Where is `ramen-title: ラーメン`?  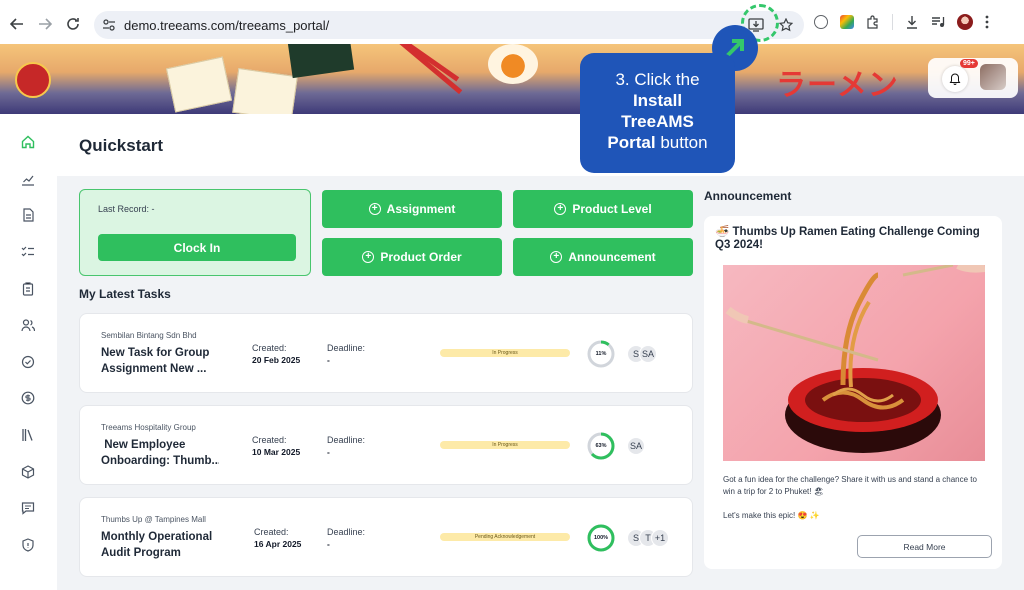 ramen-title: ラーメン is located at coordinates (837, 85).